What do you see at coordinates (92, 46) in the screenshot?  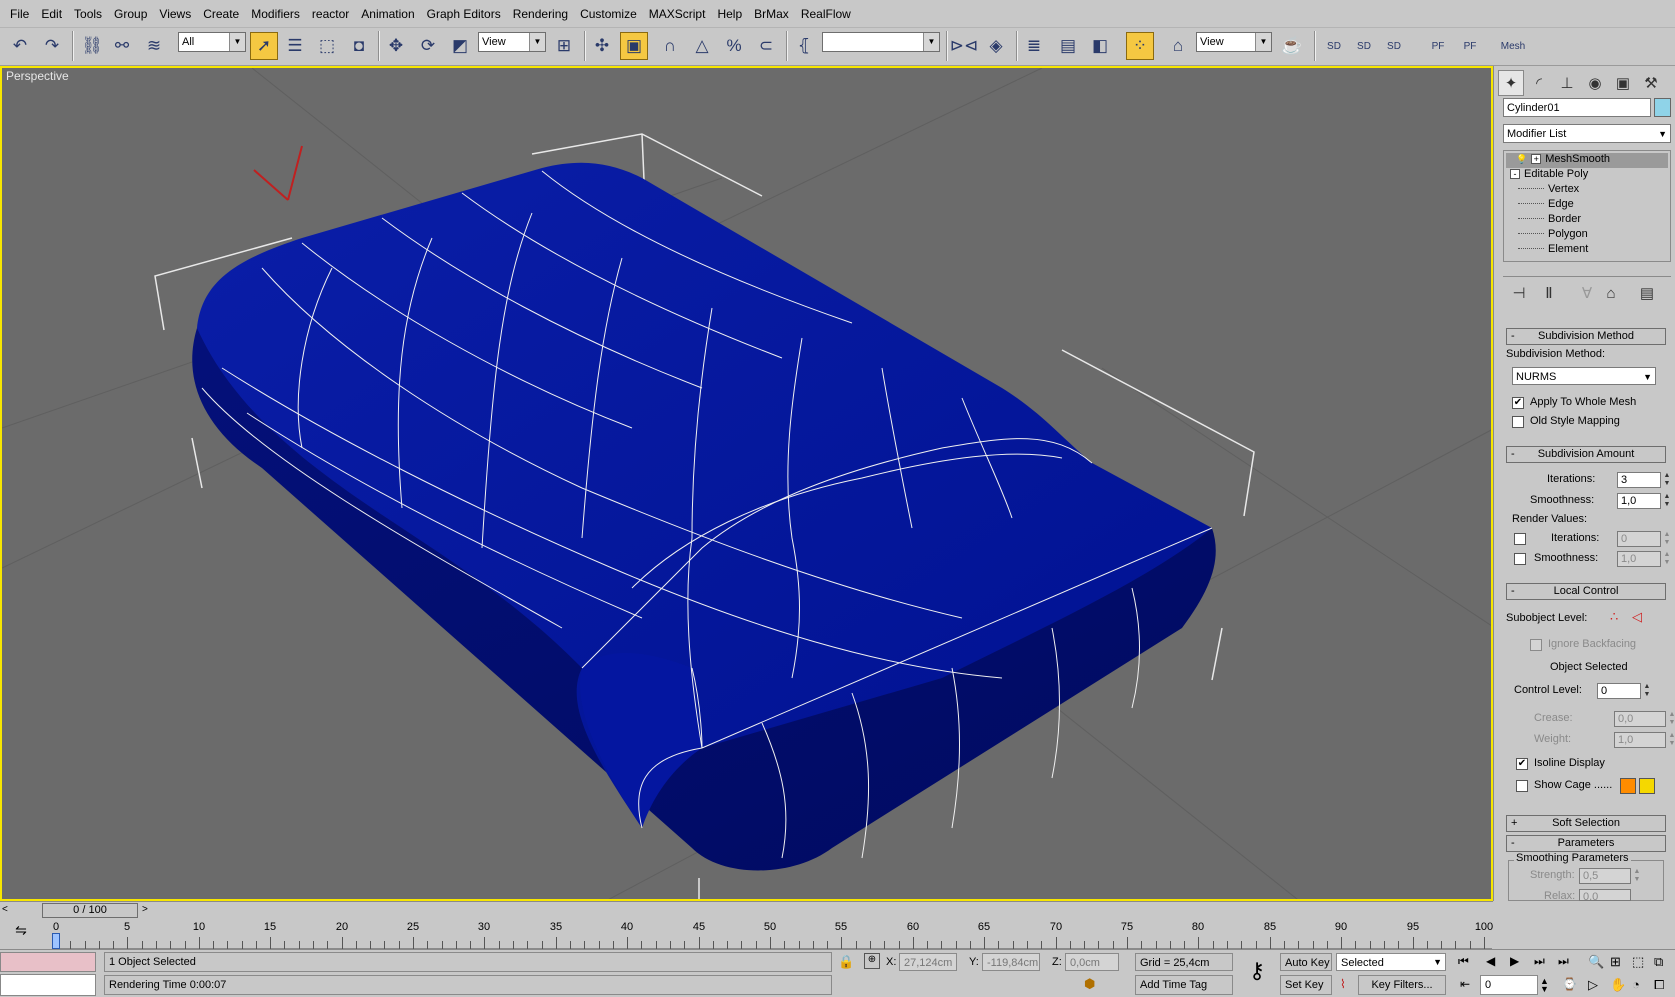 I see `select-and-link-icon: ⛓` at bounding box center [92, 46].